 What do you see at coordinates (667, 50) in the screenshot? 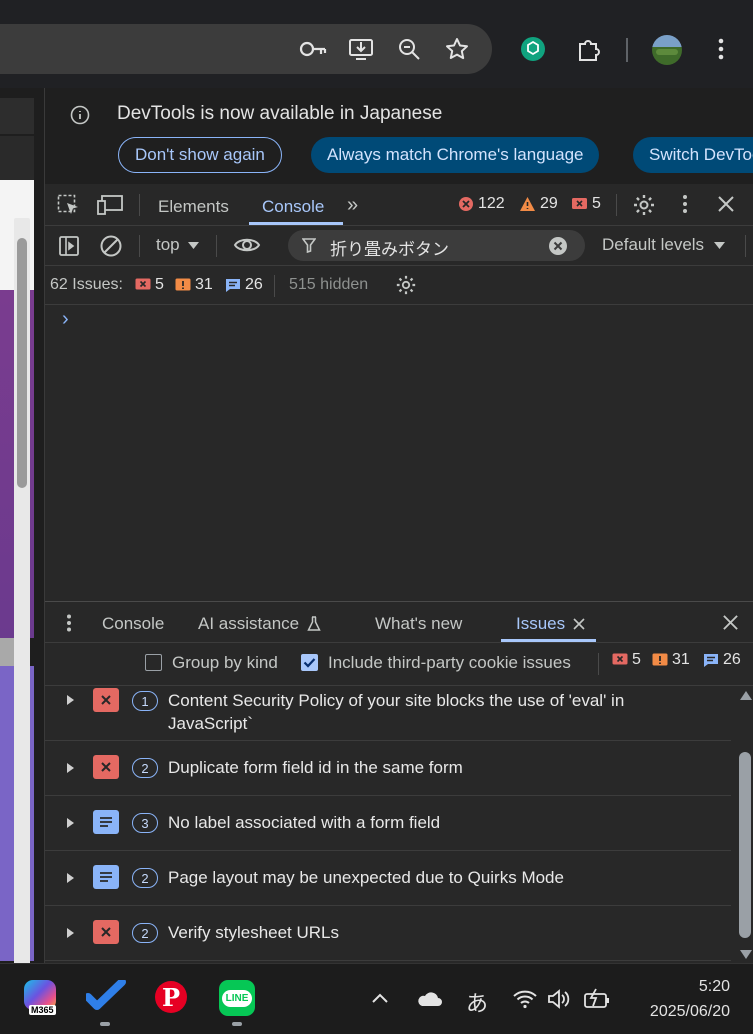
I see `profile-avatar` at bounding box center [667, 50].